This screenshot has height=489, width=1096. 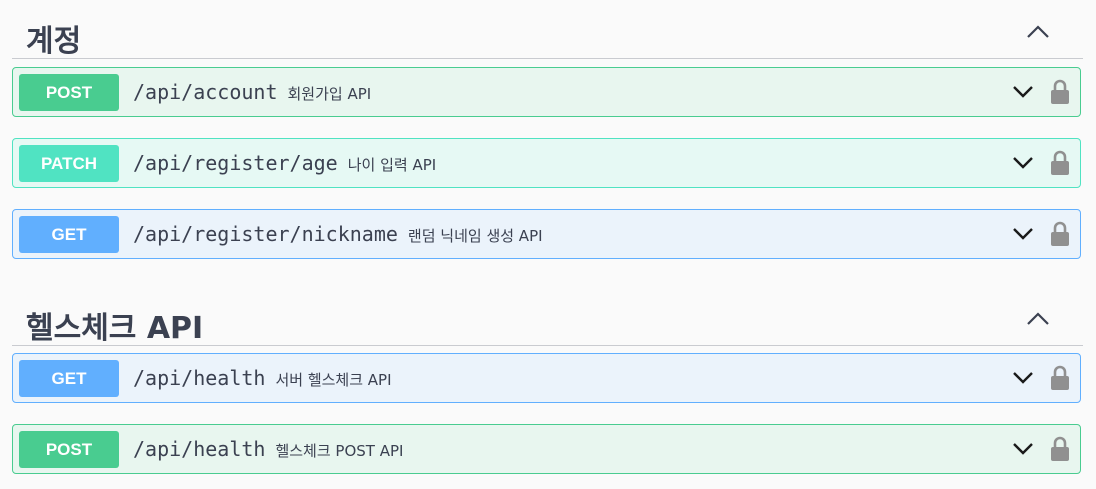 I want to click on operation-summary: 헬스체크 POST API, so click(x=339, y=451).